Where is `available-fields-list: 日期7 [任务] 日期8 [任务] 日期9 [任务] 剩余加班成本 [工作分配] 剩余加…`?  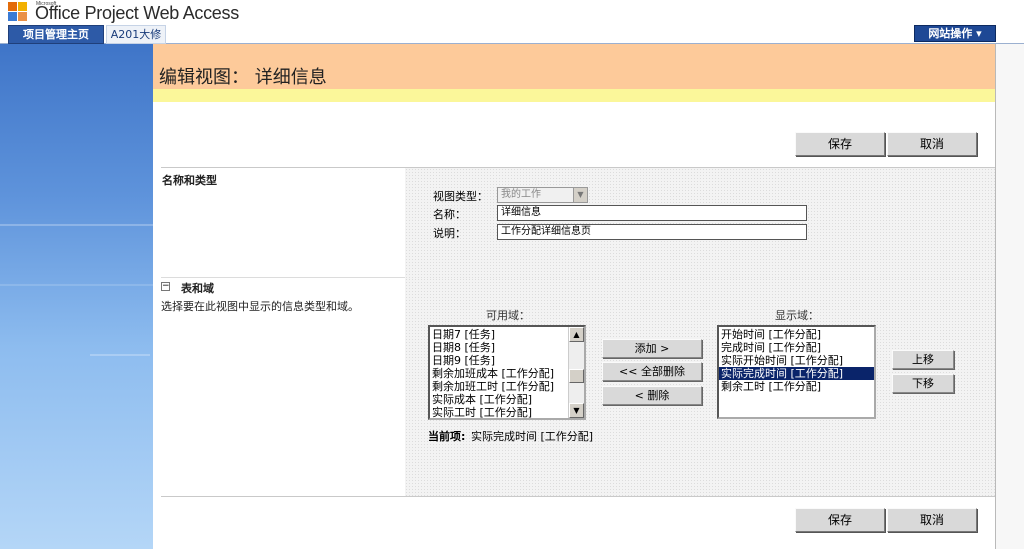 available-fields-list: 日期7 [任务] 日期8 [任务] 日期9 [任务] 剩余加班成本 [工作分配] 剩余加… is located at coordinates (507, 372).